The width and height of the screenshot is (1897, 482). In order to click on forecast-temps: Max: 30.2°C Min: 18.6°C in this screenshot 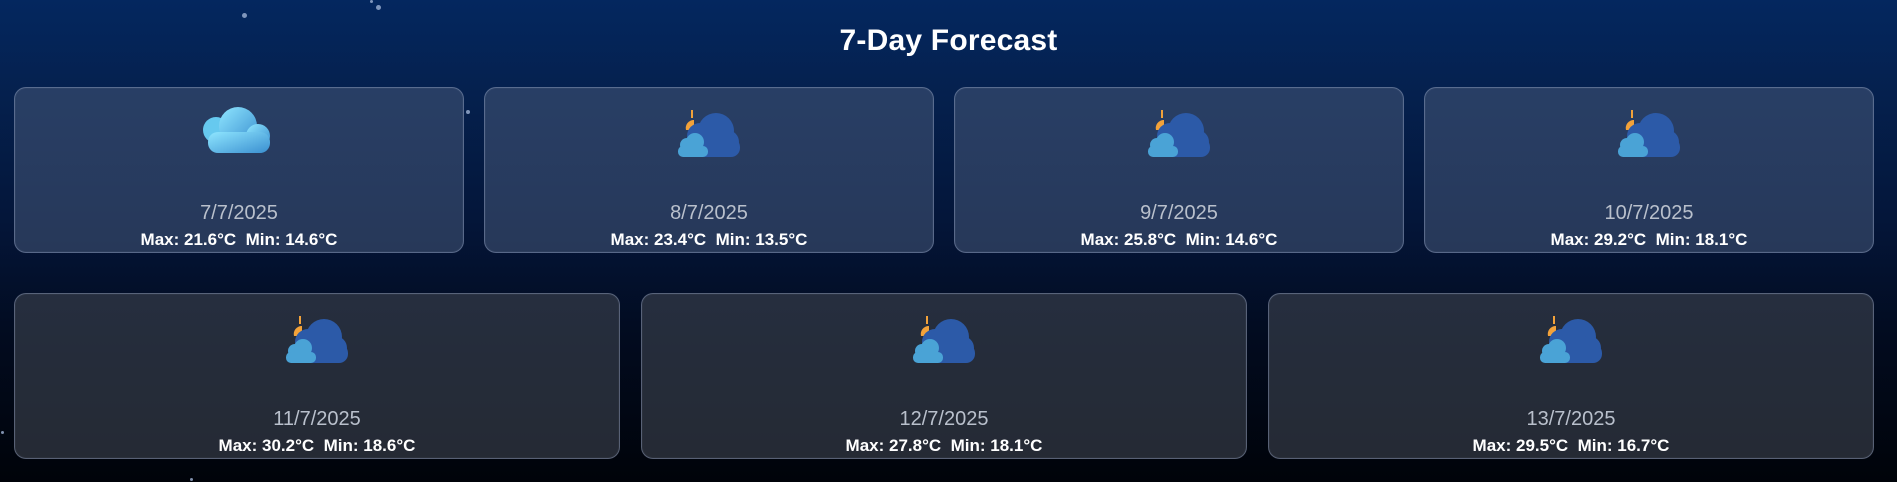, I will do `click(317, 446)`.